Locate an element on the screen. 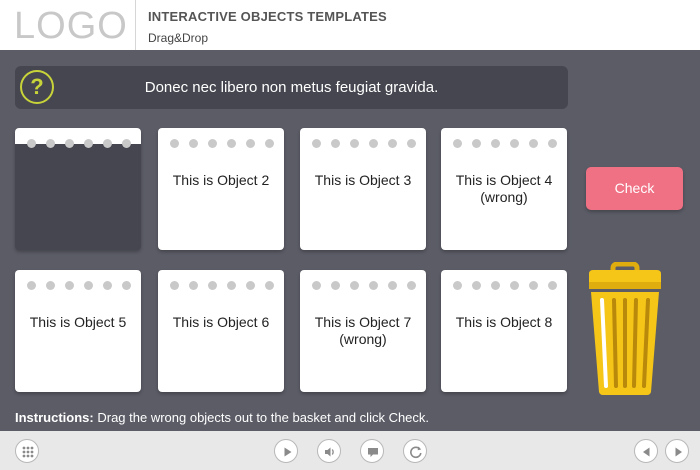  drag-object-8: This is Object 8 is located at coordinates (504, 331).